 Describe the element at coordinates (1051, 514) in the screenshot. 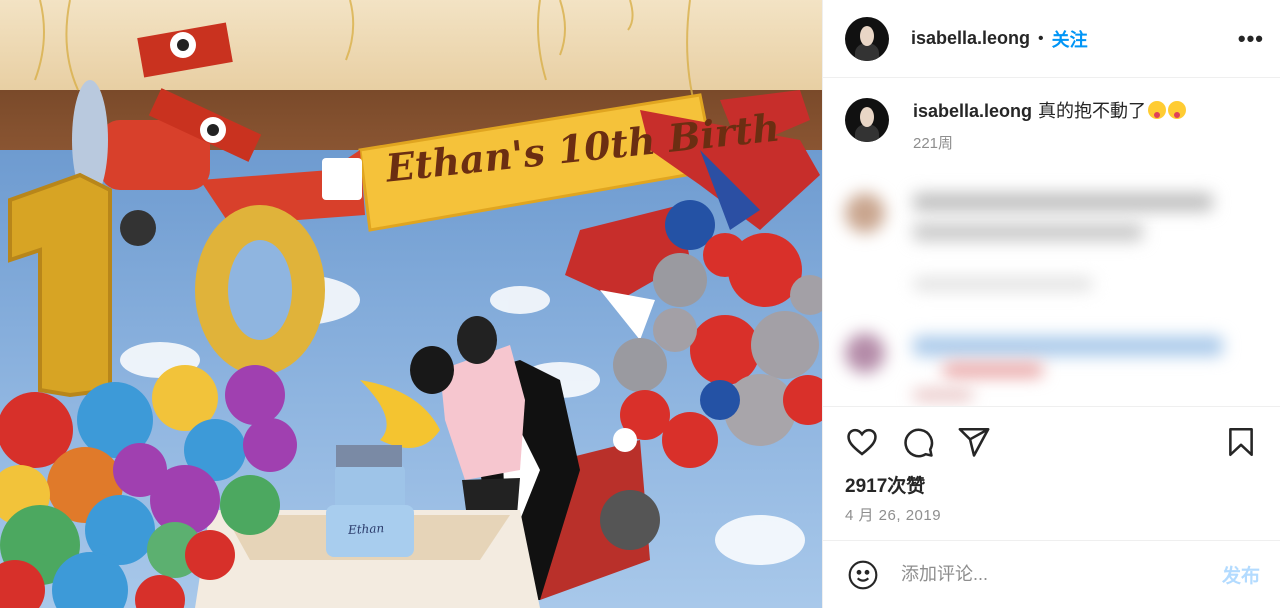

I see `post-date: 4 月 26, 2019` at that location.